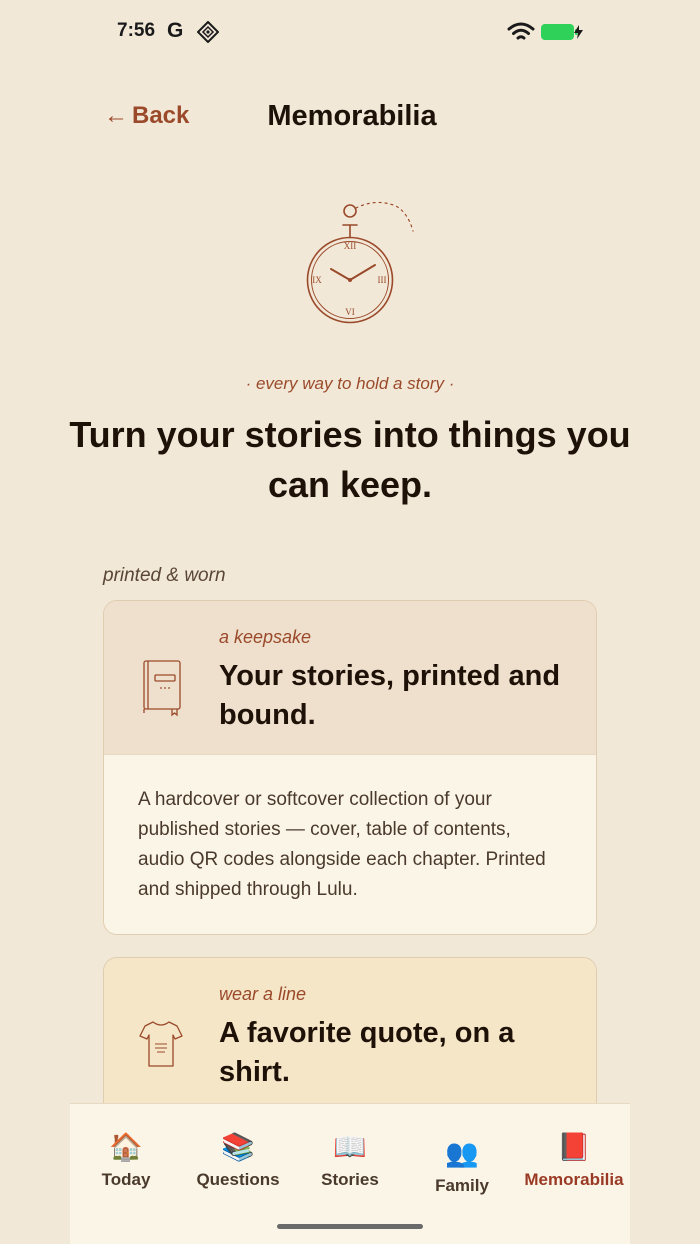 Image resolution: width=700 pixels, height=1244 pixels. What do you see at coordinates (350, 312) in the screenshot?
I see `svg-text: VI` at bounding box center [350, 312].